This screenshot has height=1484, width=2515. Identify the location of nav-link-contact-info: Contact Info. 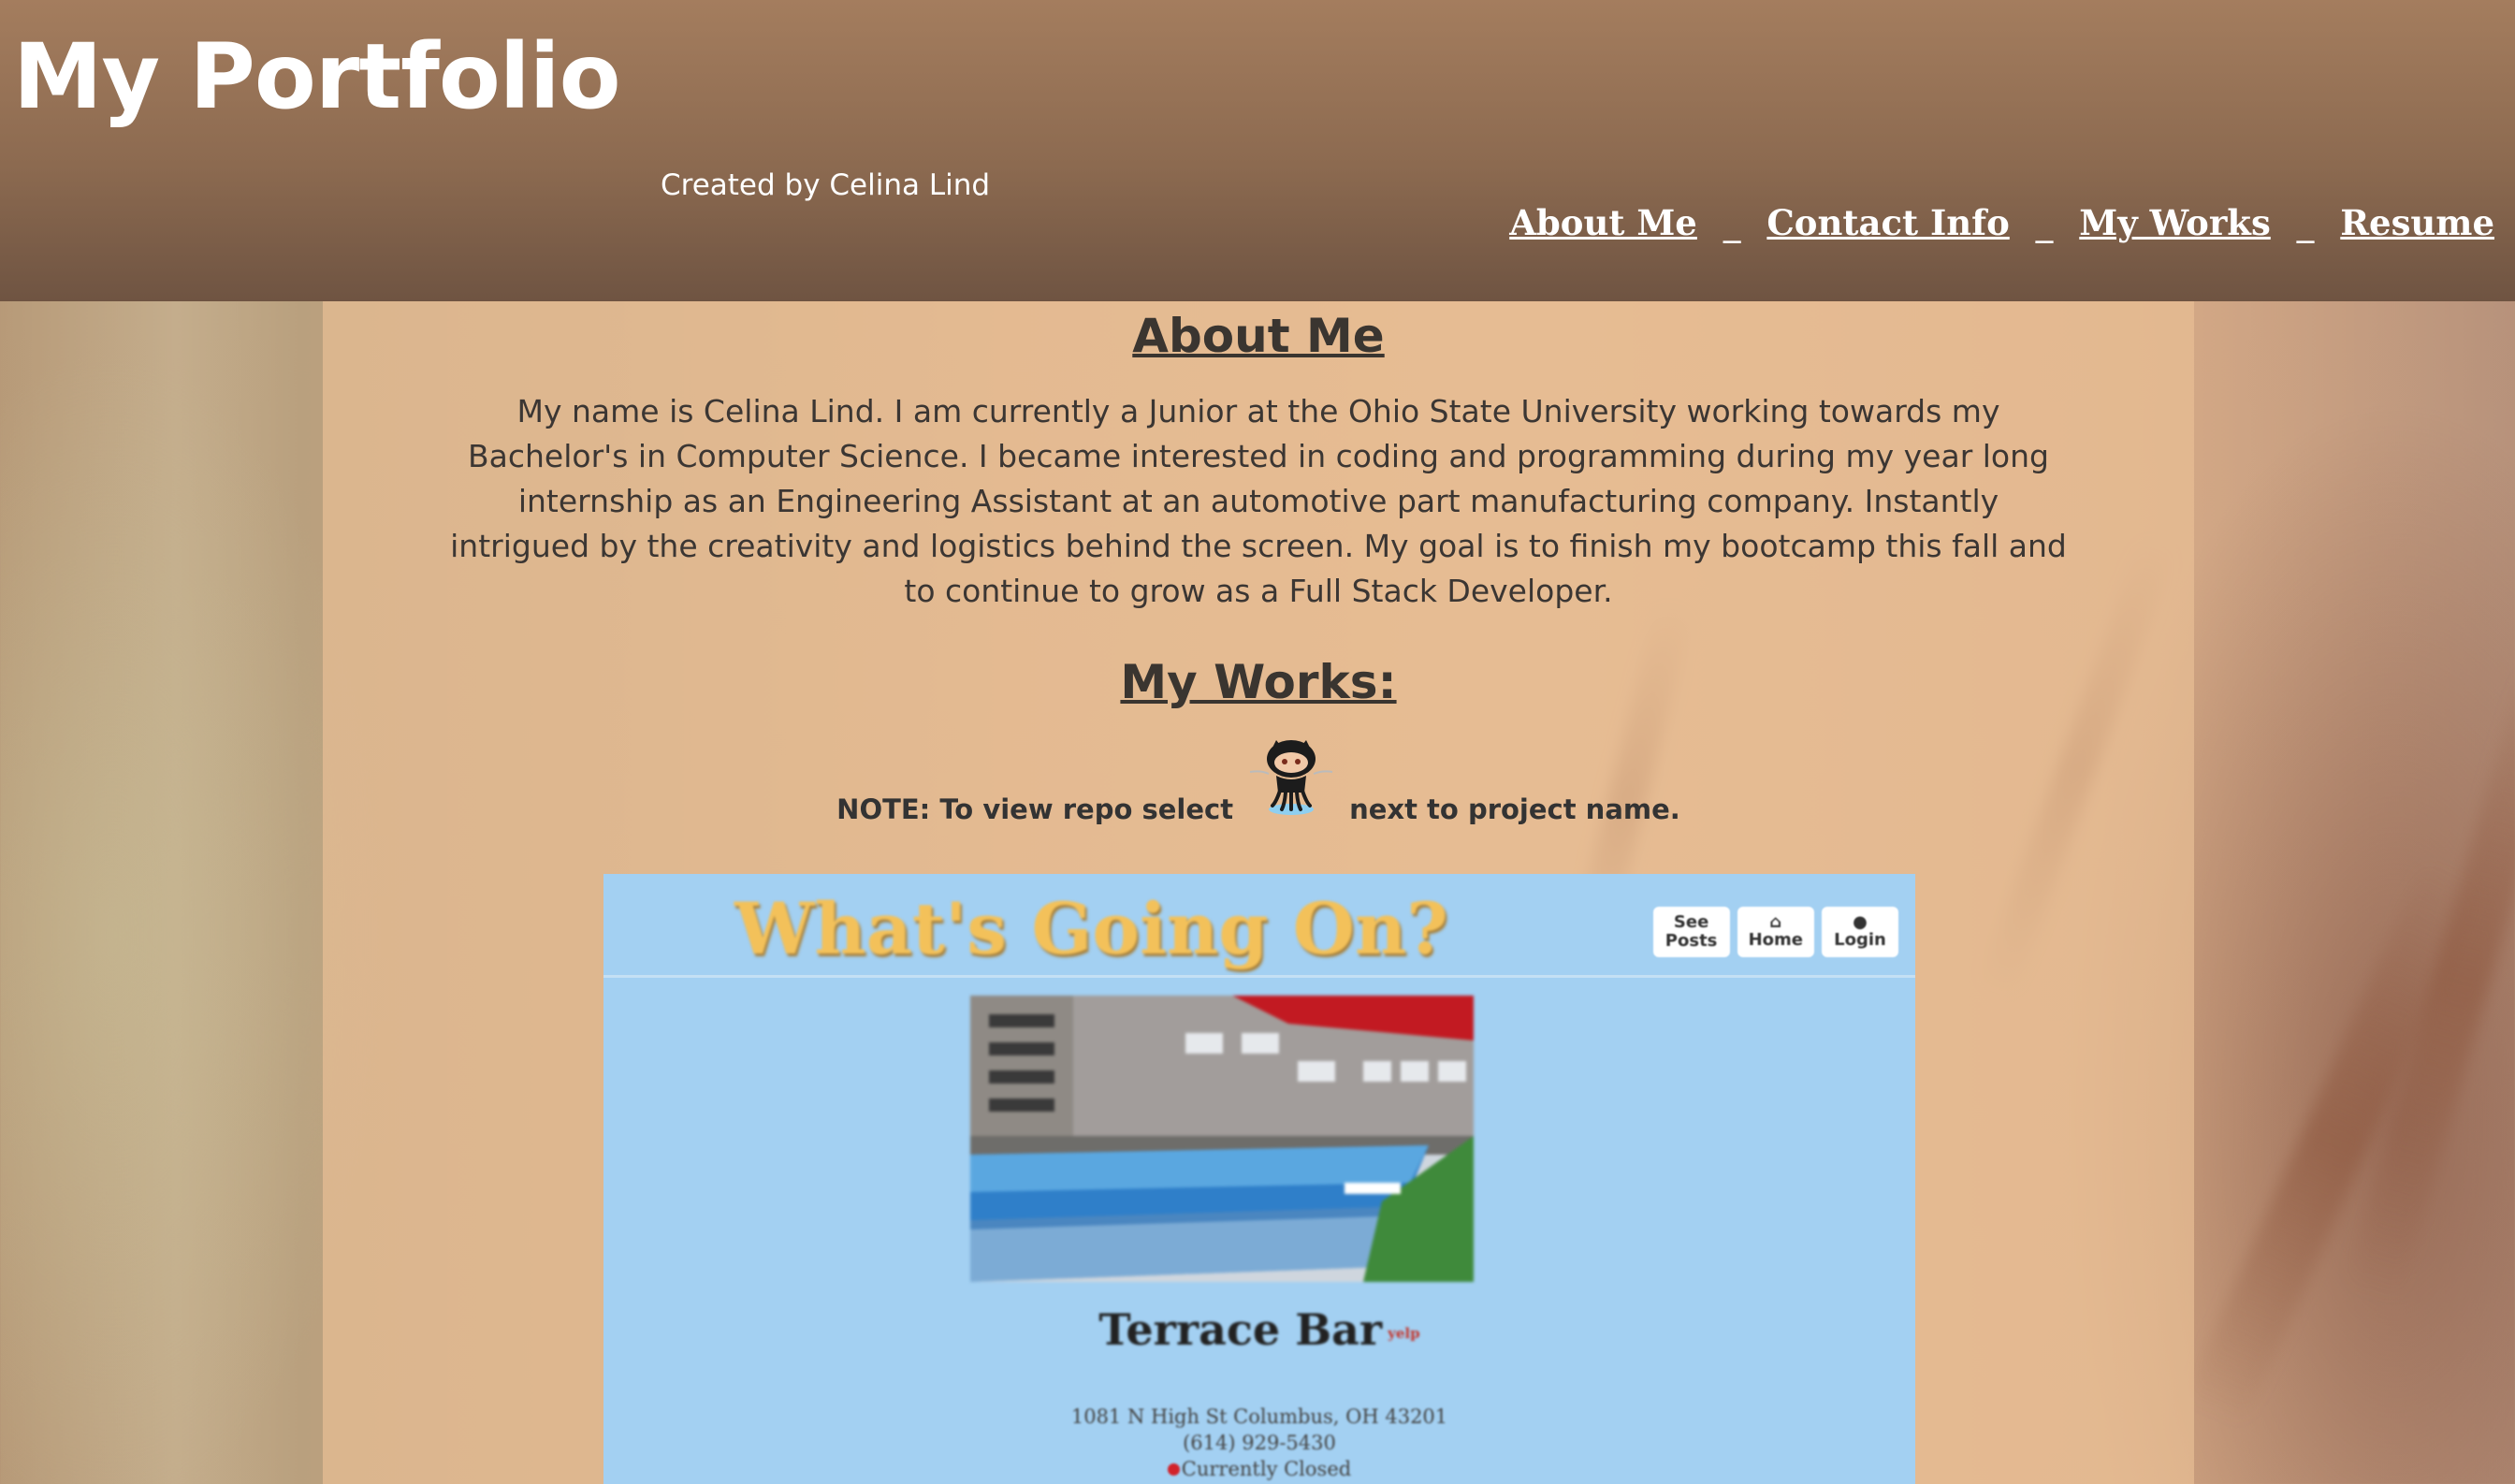
(1888, 222).